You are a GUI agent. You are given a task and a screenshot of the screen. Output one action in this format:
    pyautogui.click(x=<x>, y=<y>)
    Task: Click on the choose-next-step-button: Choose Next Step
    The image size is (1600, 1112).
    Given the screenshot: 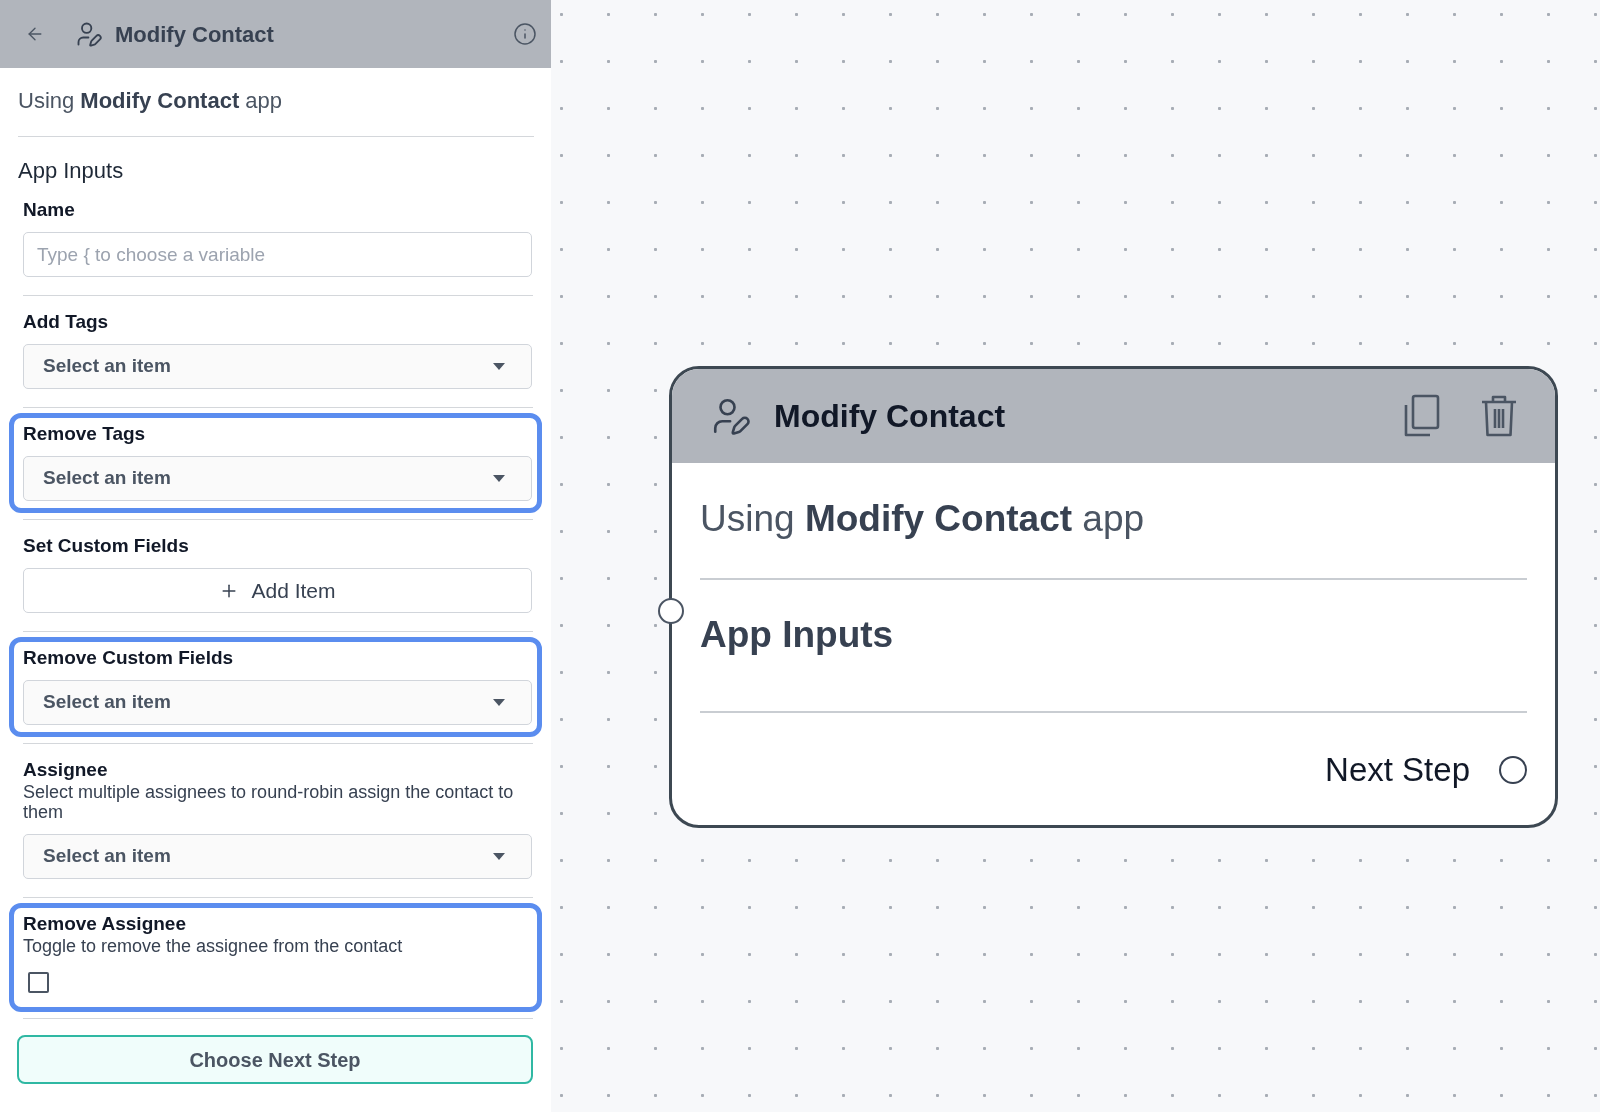 What is the action you would take?
    pyautogui.click(x=275, y=1059)
    